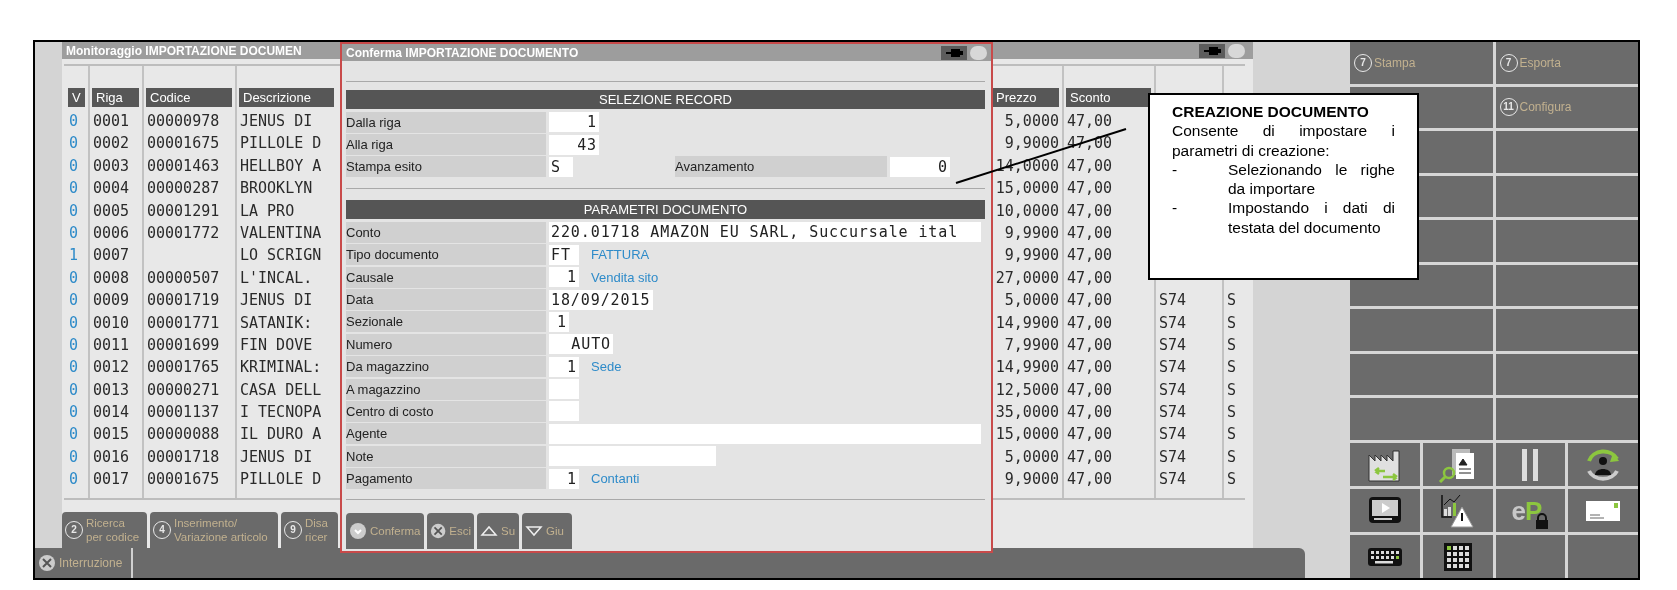  What do you see at coordinates (276, 323) in the screenshot?
I see `table-cell-text: SATANIK:` at bounding box center [276, 323].